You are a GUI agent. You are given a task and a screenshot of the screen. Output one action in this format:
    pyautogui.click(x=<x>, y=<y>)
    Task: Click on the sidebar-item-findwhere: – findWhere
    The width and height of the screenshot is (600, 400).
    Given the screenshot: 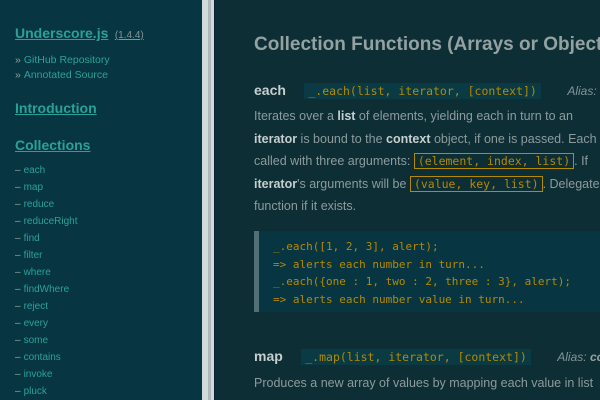 What is the action you would take?
    pyautogui.click(x=46, y=289)
    